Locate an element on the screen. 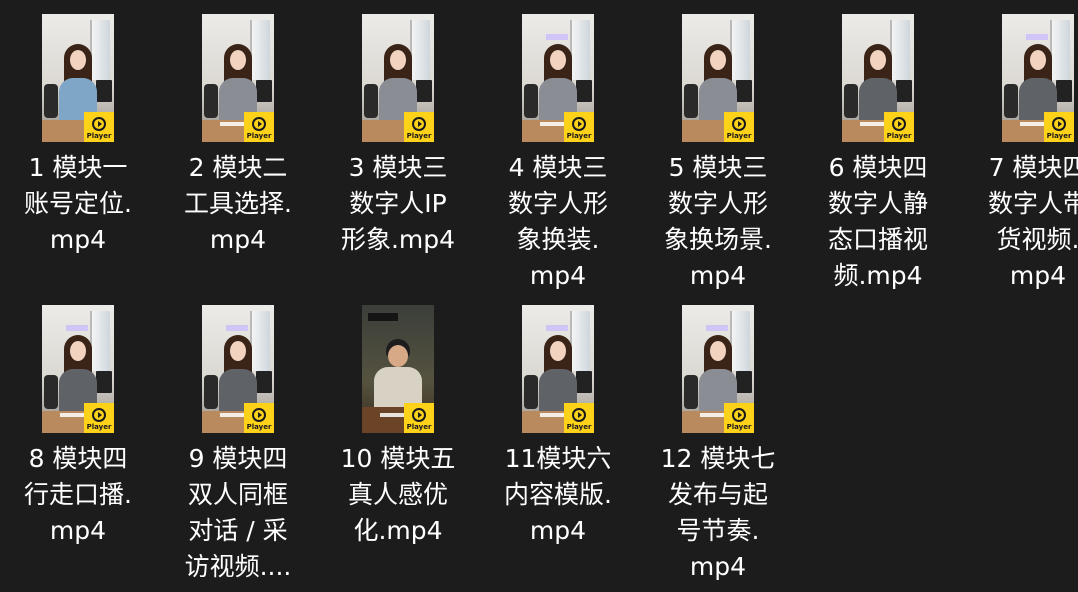 The width and height of the screenshot is (1078, 592). file-name: 6 模块四 数字人静 态口播视 频.mp4 is located at coordinates (877, 221).